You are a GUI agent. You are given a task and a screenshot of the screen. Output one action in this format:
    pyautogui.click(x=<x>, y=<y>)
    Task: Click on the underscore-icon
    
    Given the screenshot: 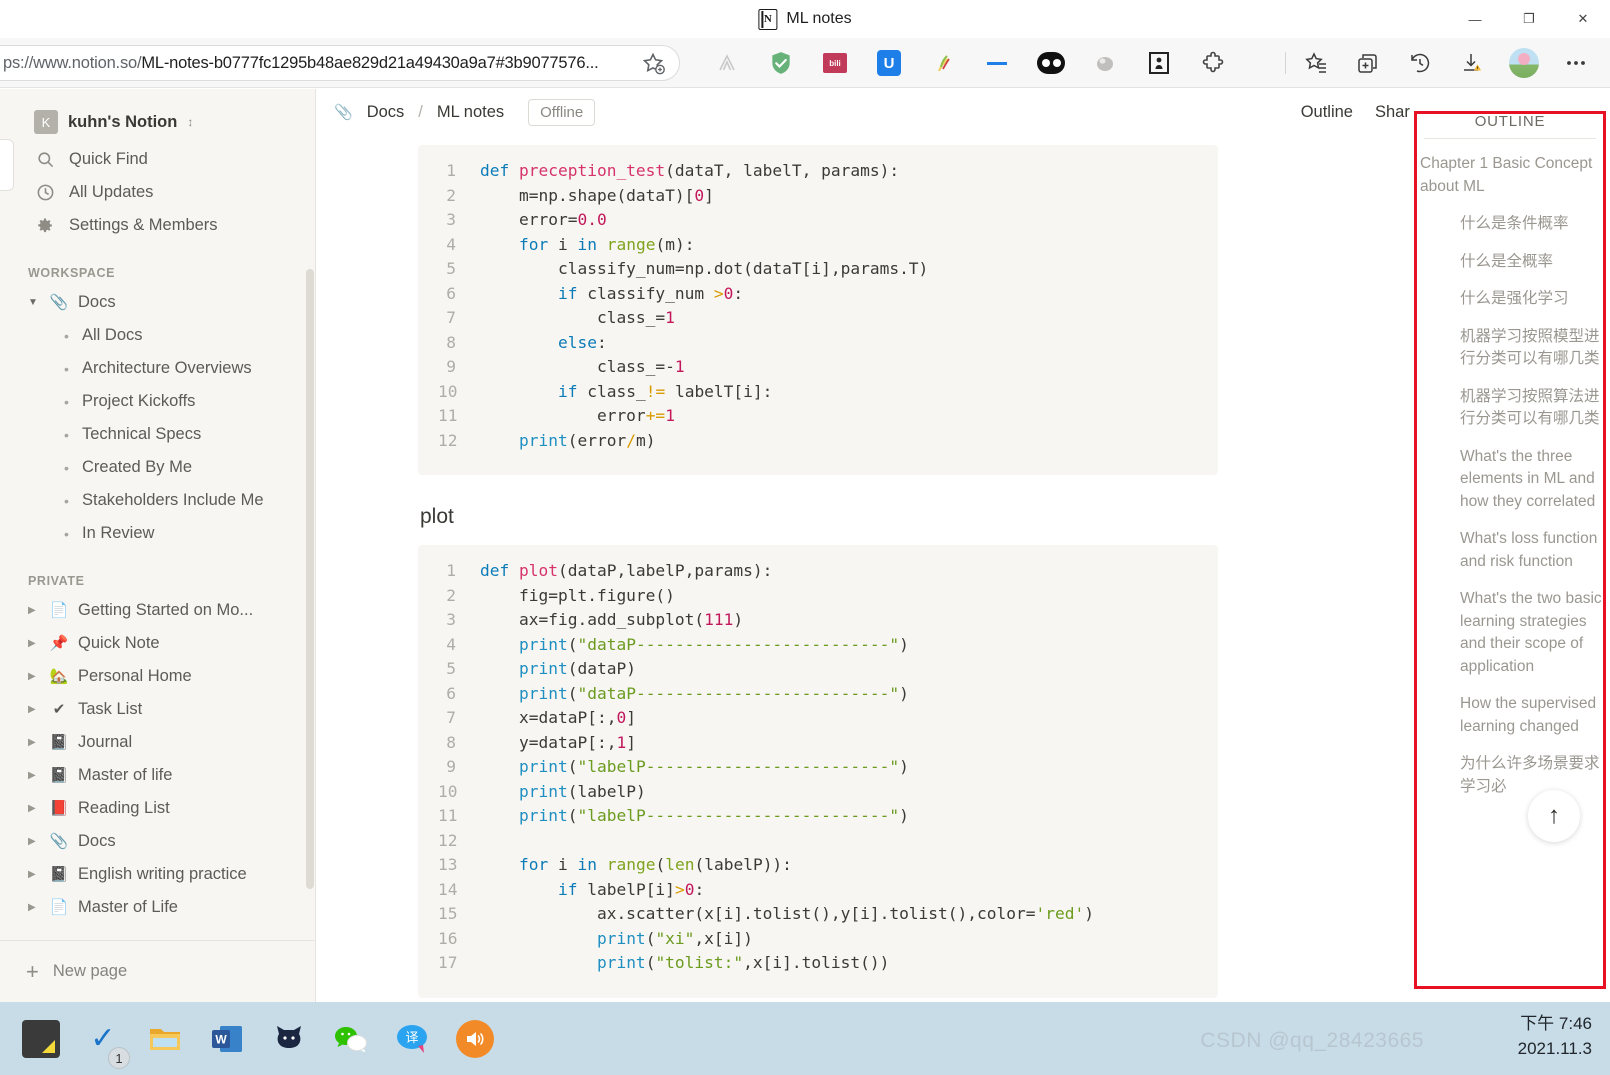 What is the action you would take?
    pyautogui.click(x=997, y=63)
    